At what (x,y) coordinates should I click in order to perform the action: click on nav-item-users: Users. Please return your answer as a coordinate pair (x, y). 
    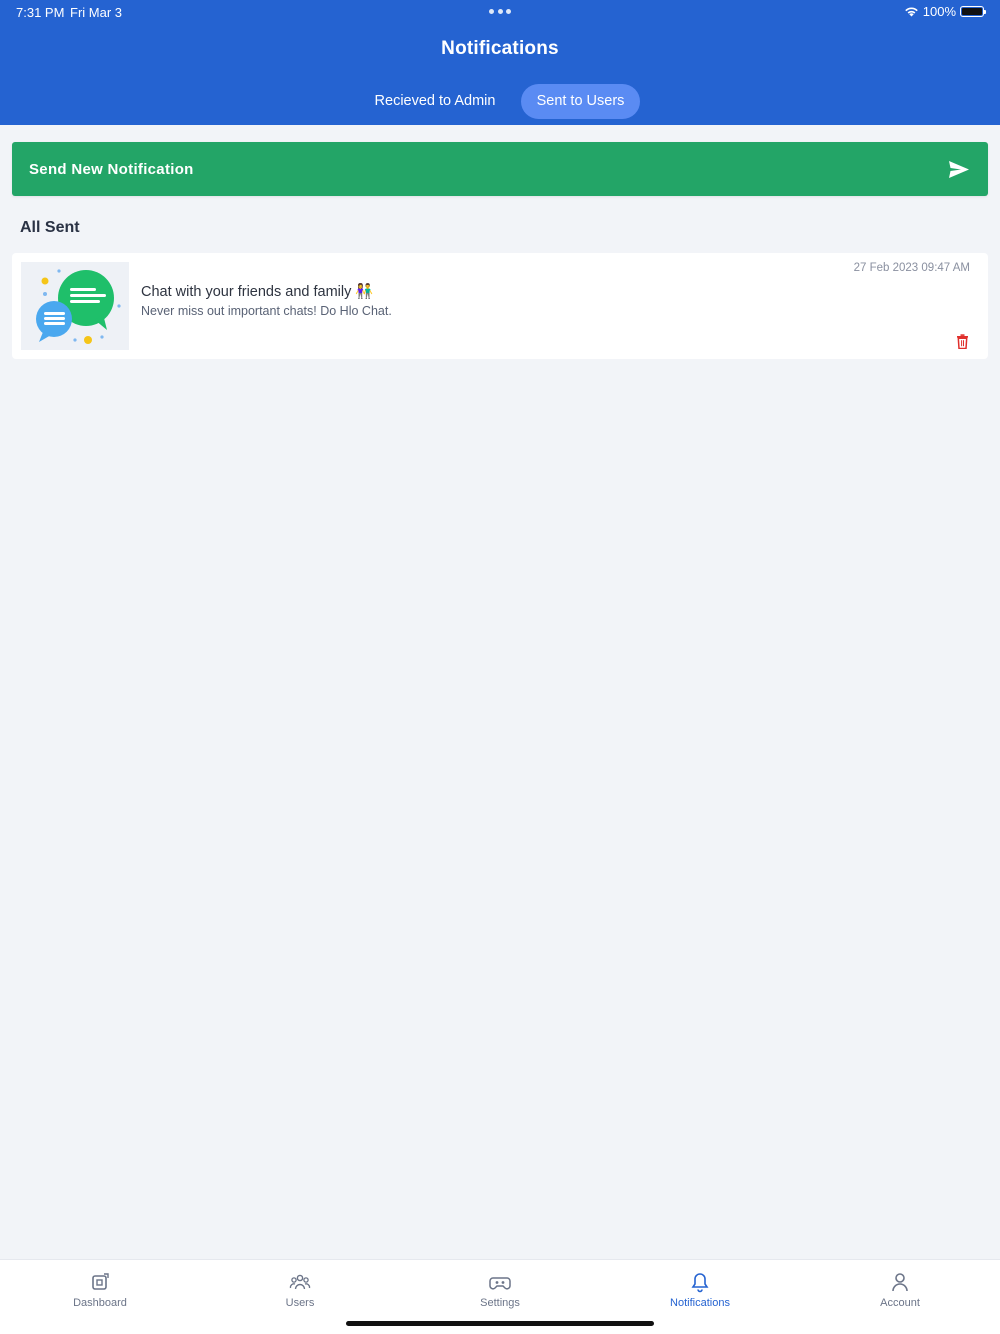
    Looking at the image, I should click on (300, 1290).